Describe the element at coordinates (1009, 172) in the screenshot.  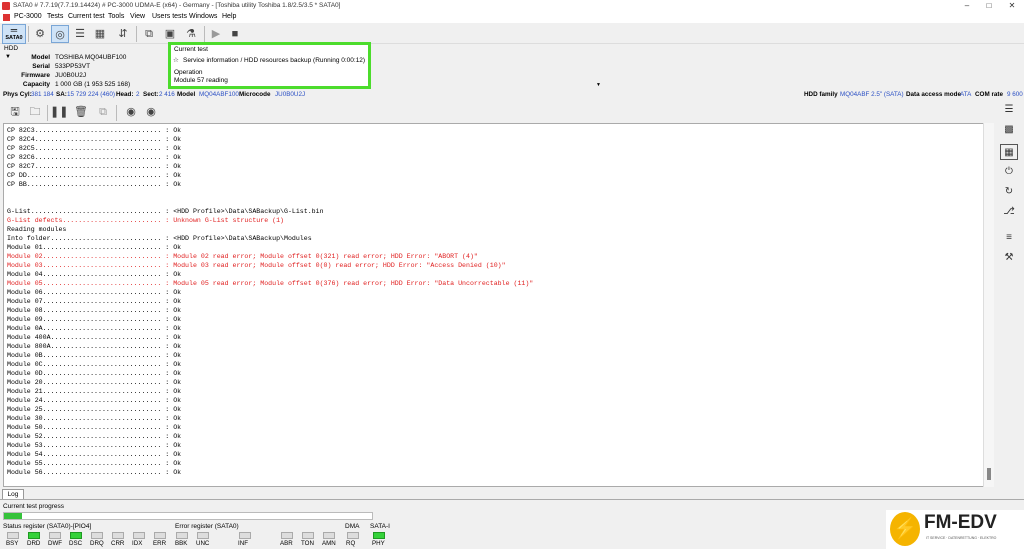
I see `sidebar-power-icon: ⏻` at that location.